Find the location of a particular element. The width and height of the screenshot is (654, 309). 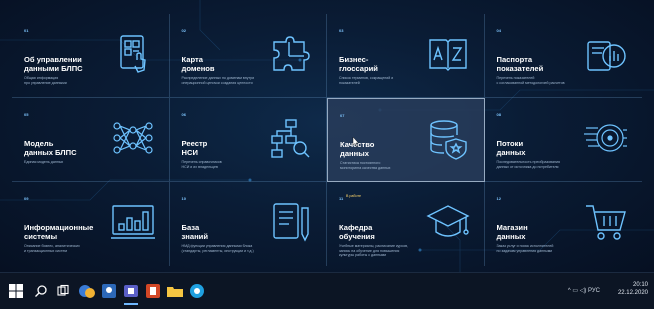

tile-title: Модель данных БЛПС is located at coordinates (50, 148).